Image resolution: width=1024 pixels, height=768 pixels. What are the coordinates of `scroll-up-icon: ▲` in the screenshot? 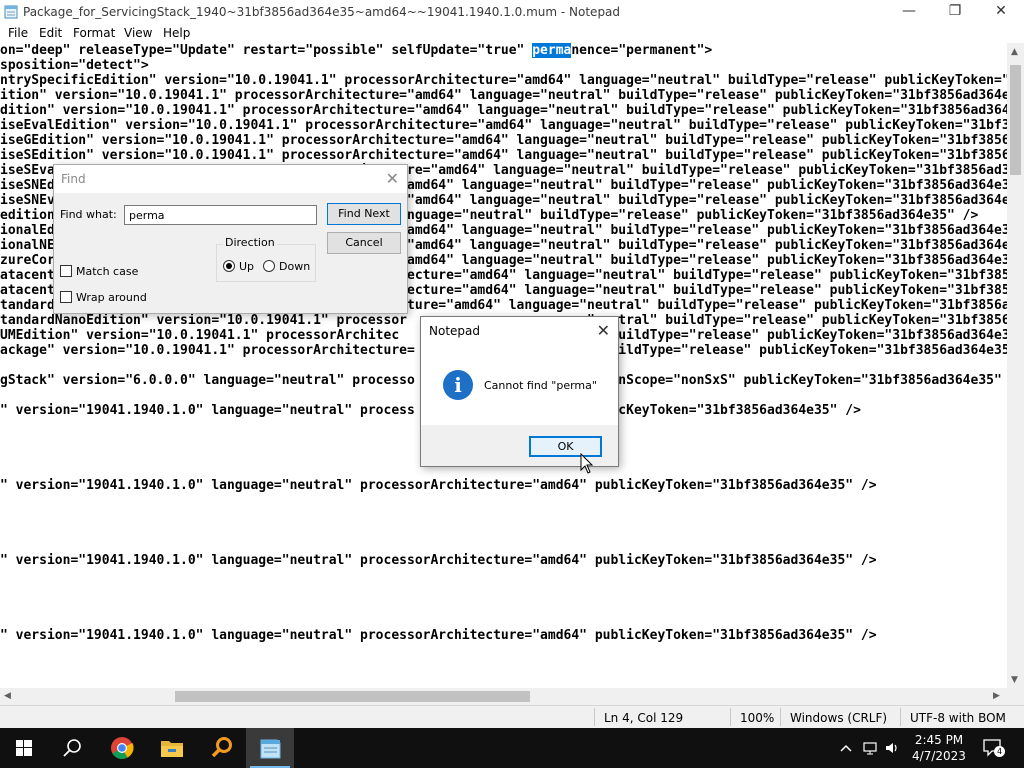 It's located at (1014, 52).